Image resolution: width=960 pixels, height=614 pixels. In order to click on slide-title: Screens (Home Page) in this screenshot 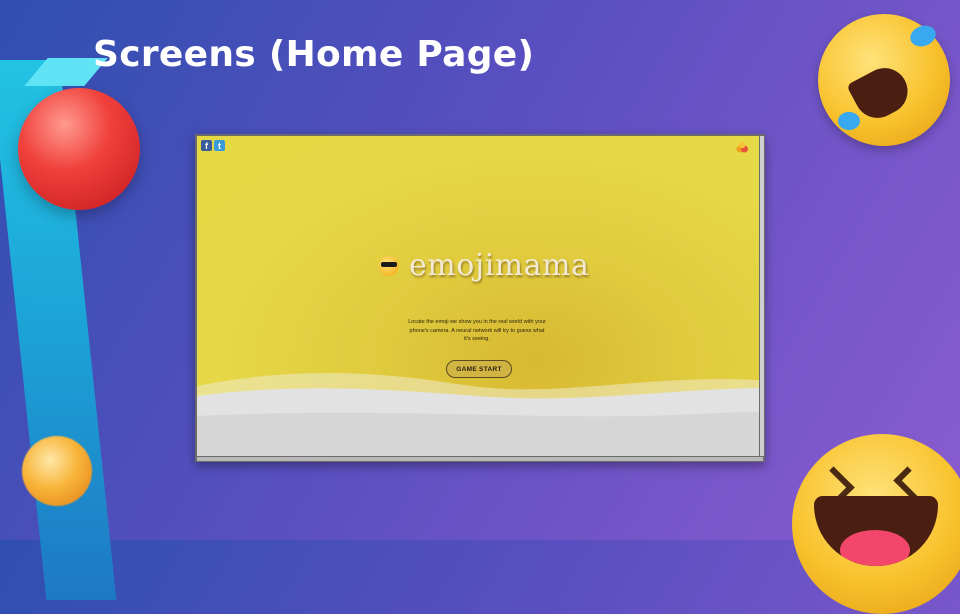, I will do `click(314, 54)`.